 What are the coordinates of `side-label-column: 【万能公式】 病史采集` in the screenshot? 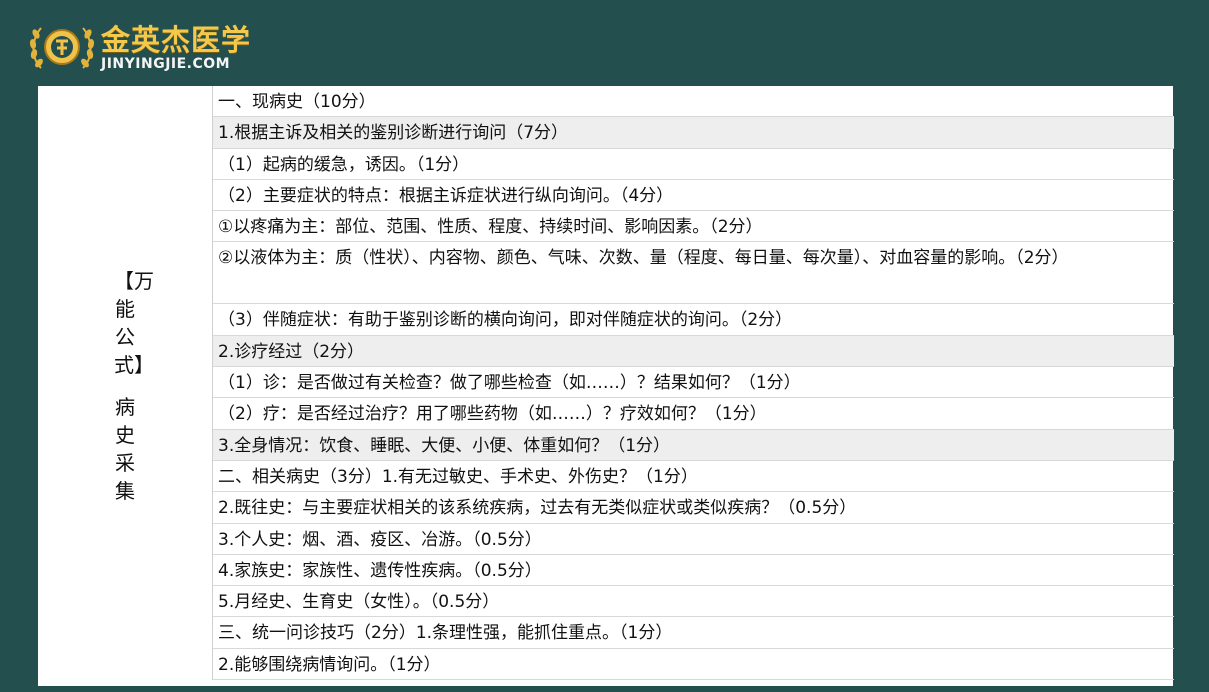 It's located at (125, 386).